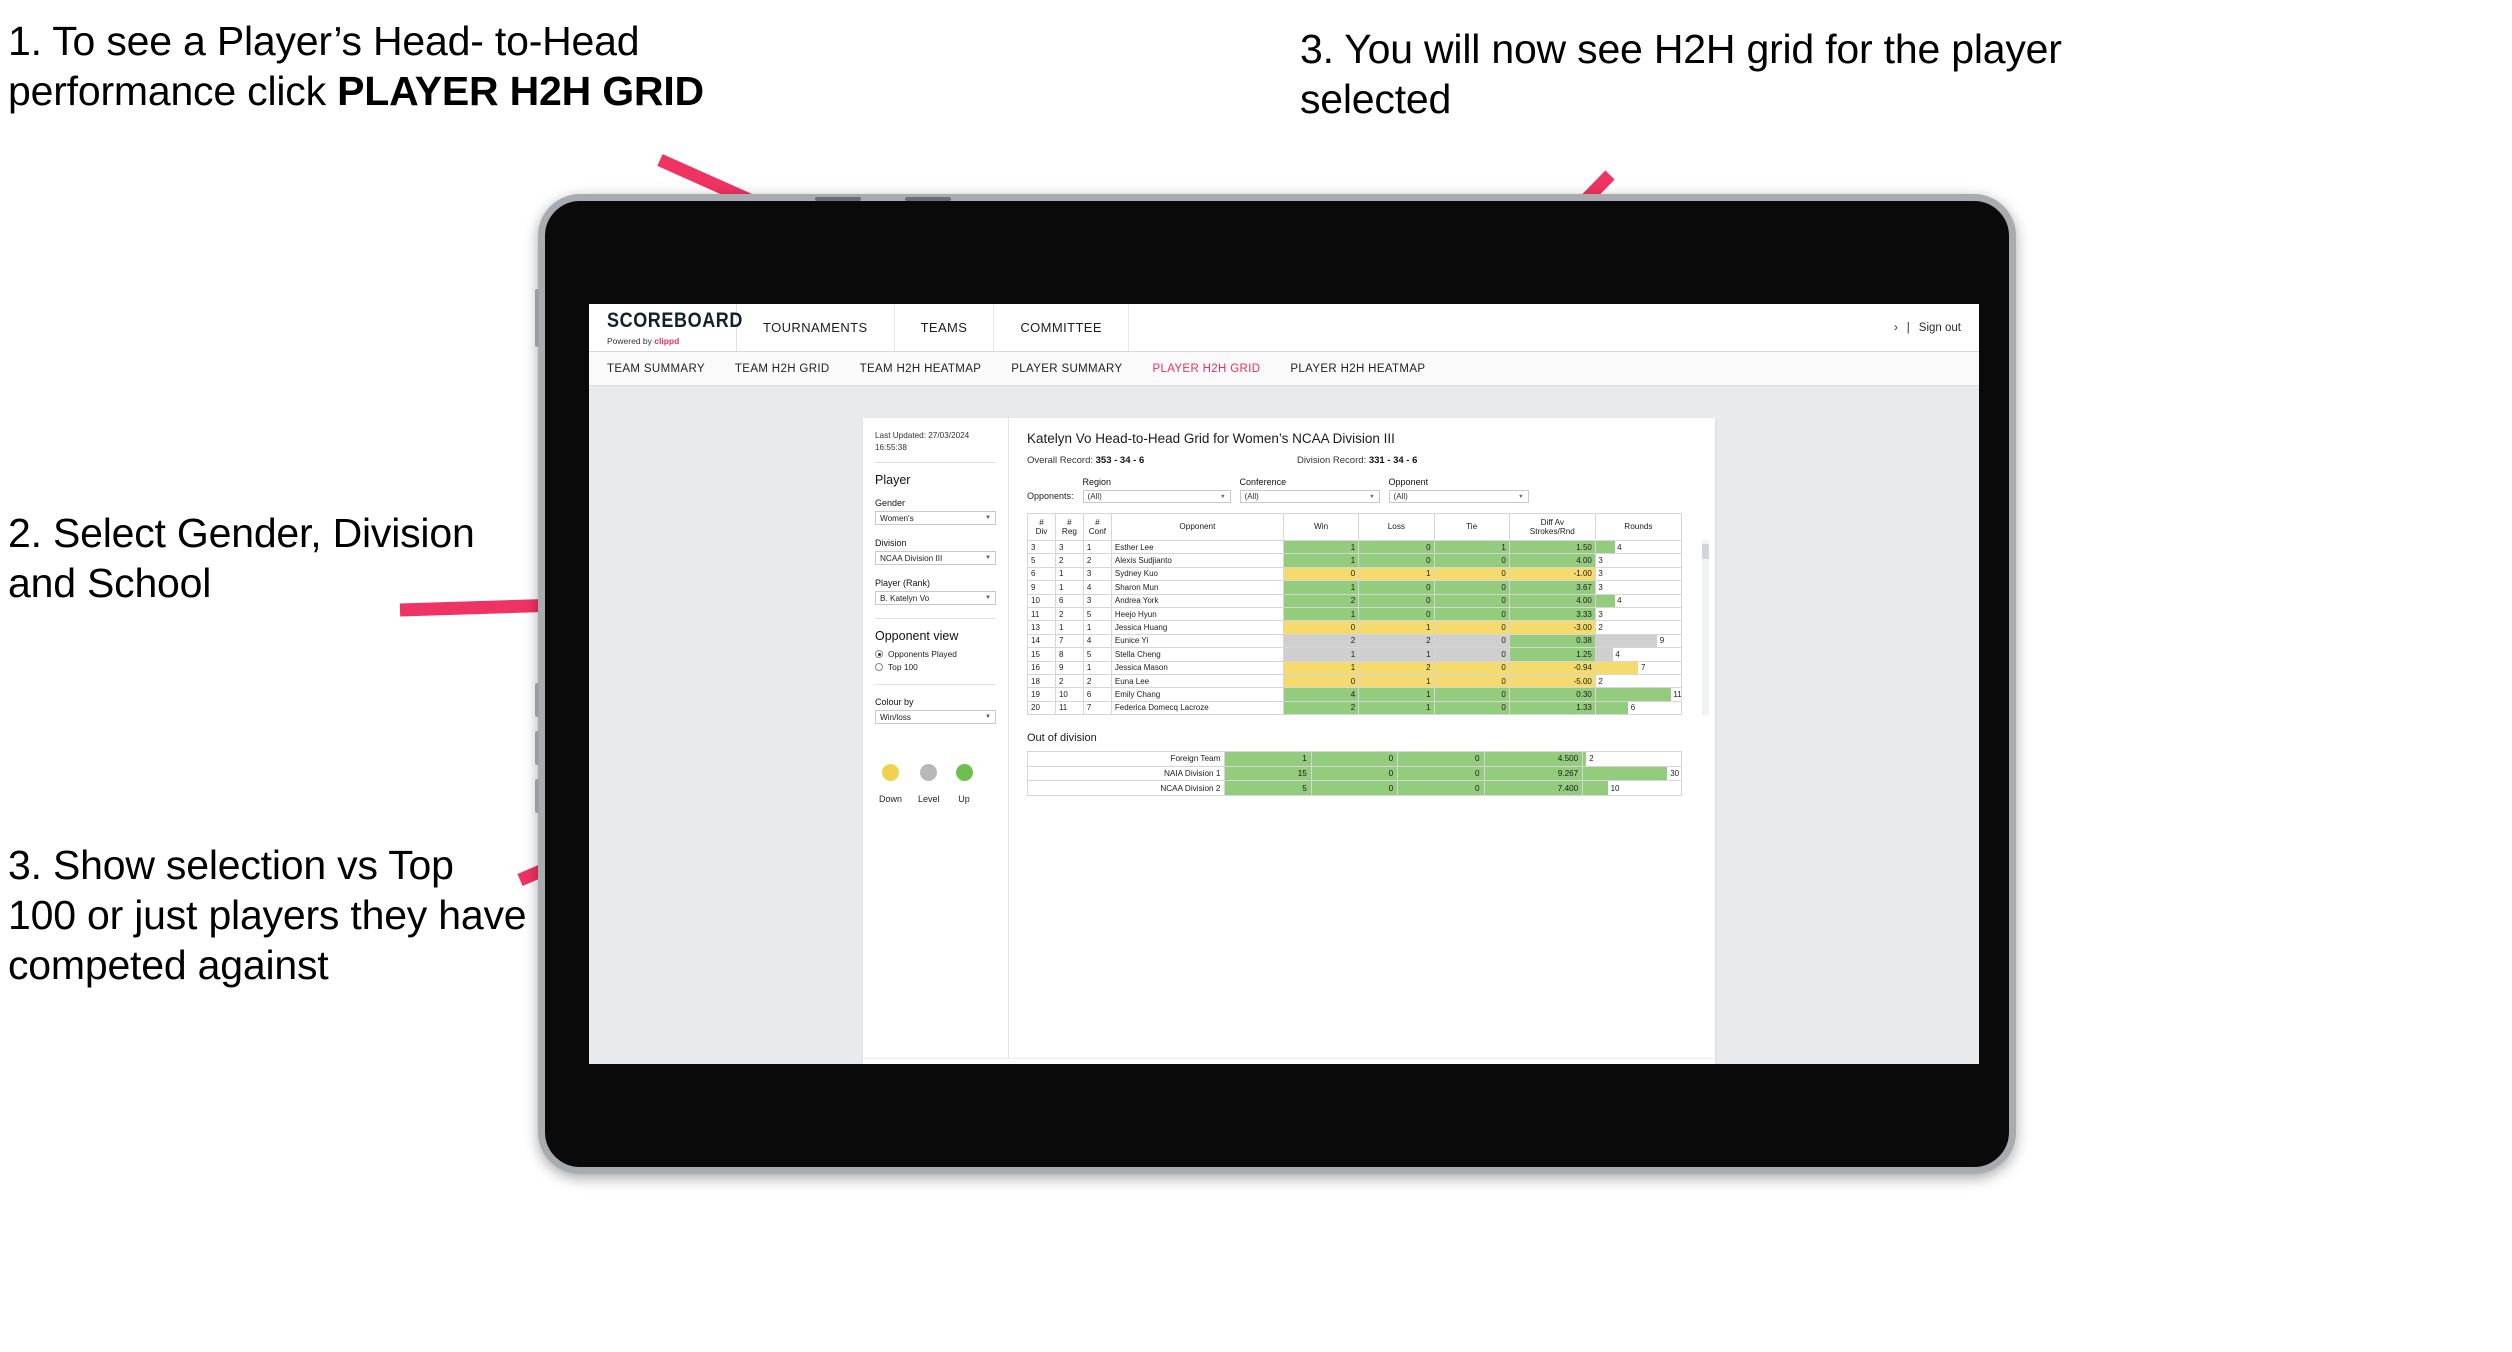  I want to click on sign-out-link: Sign out, so click(1940, 328).